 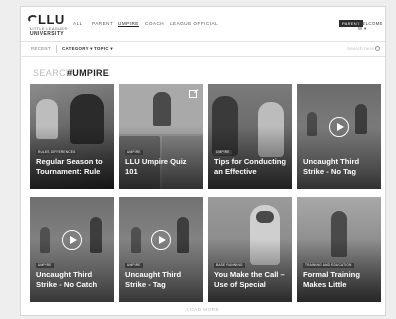 I want to click on filter-divider, so click(x=56, y=49).